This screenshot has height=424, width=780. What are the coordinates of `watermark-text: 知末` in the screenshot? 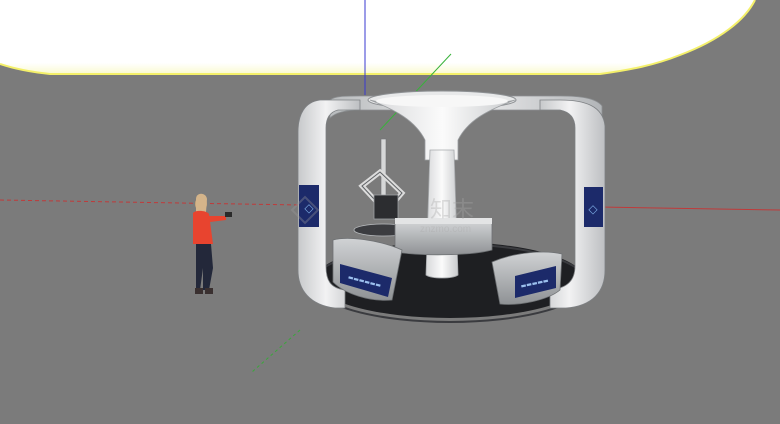 It's located at (452, 209).